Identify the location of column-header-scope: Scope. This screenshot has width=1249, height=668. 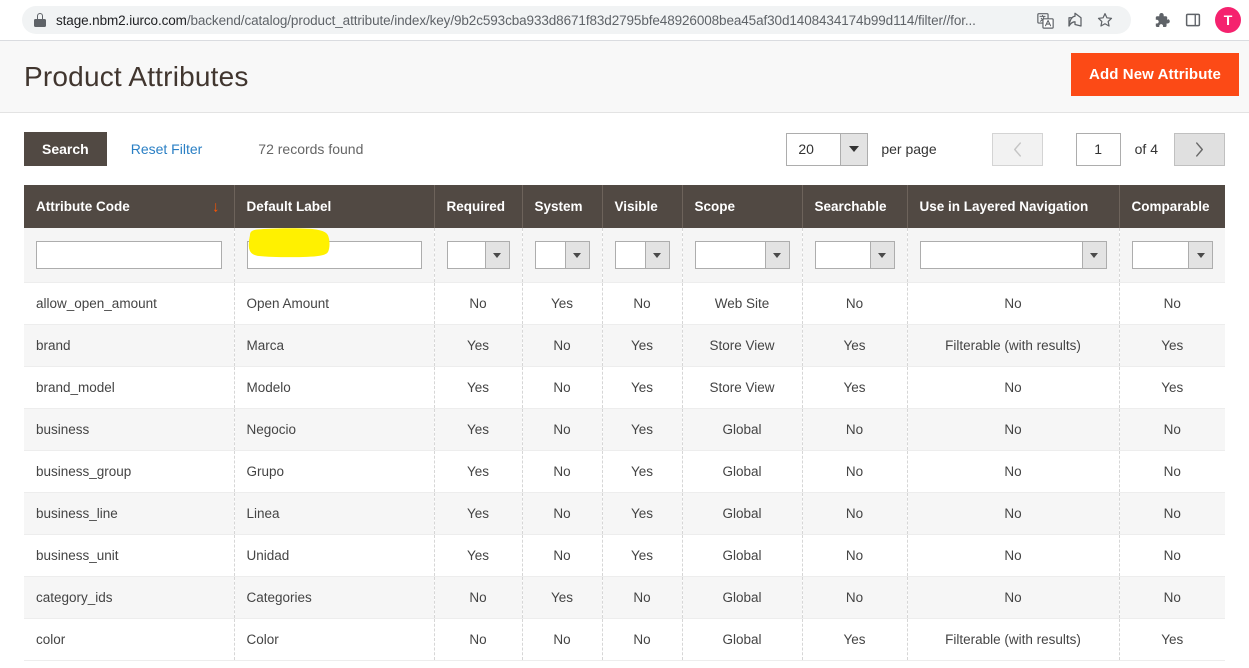
(742, 206).